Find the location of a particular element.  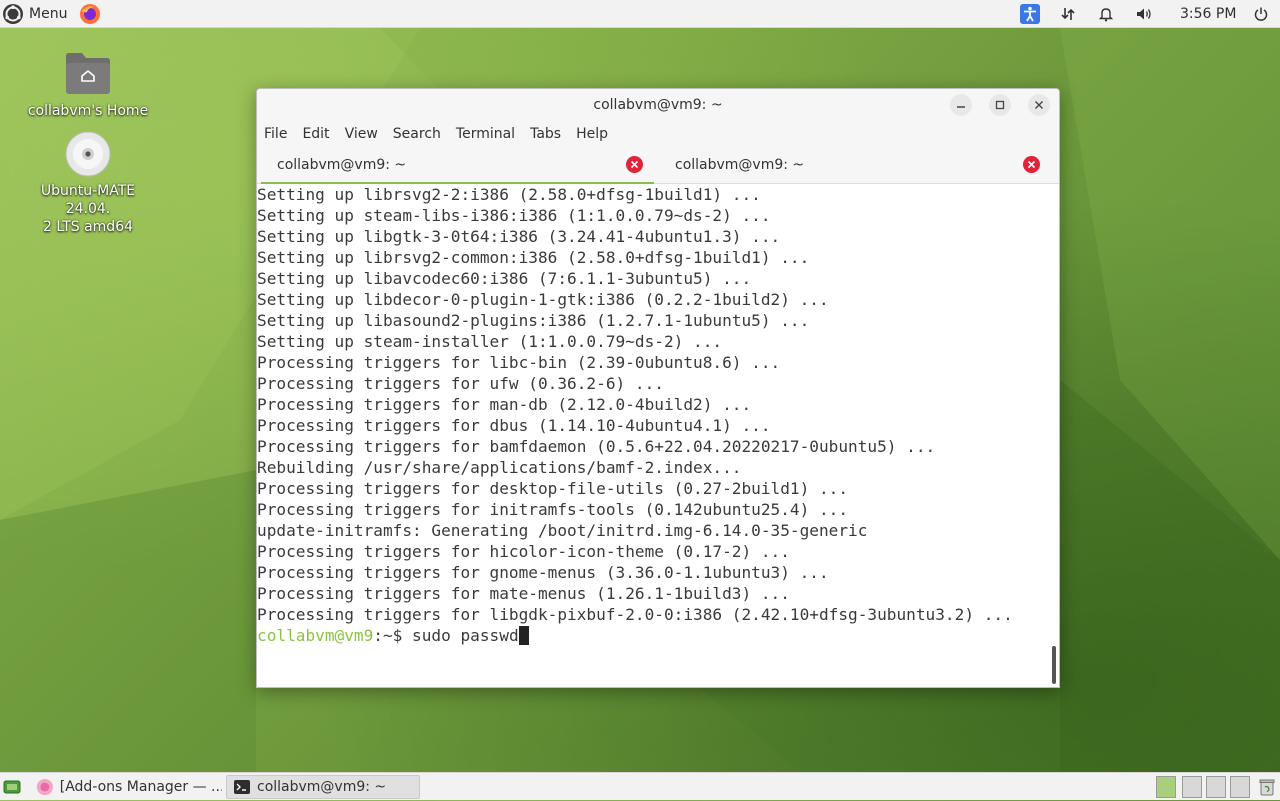

dvd-label-line1: Ubuntu-MATE 24.04. is located at coordinates (88, 200).